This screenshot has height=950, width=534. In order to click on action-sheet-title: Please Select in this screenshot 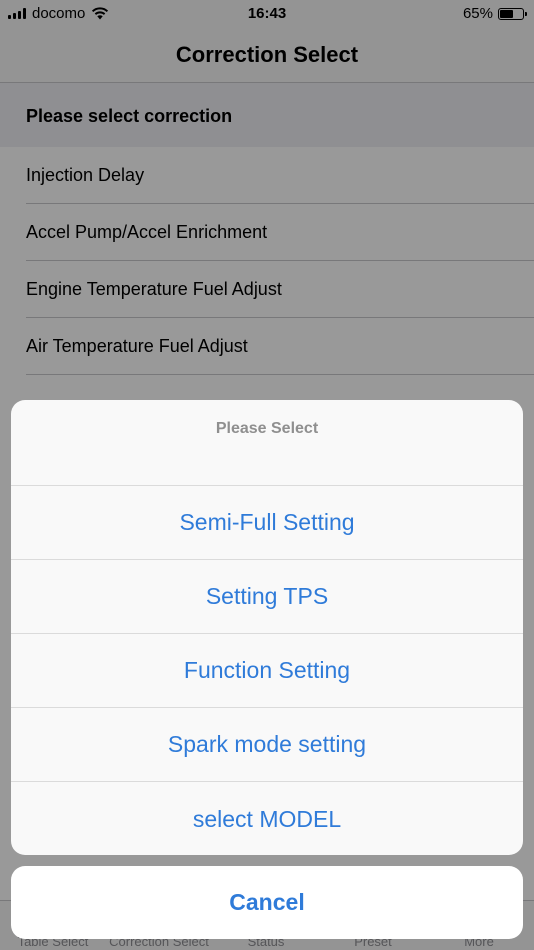, I will do `click(267, 428)`.